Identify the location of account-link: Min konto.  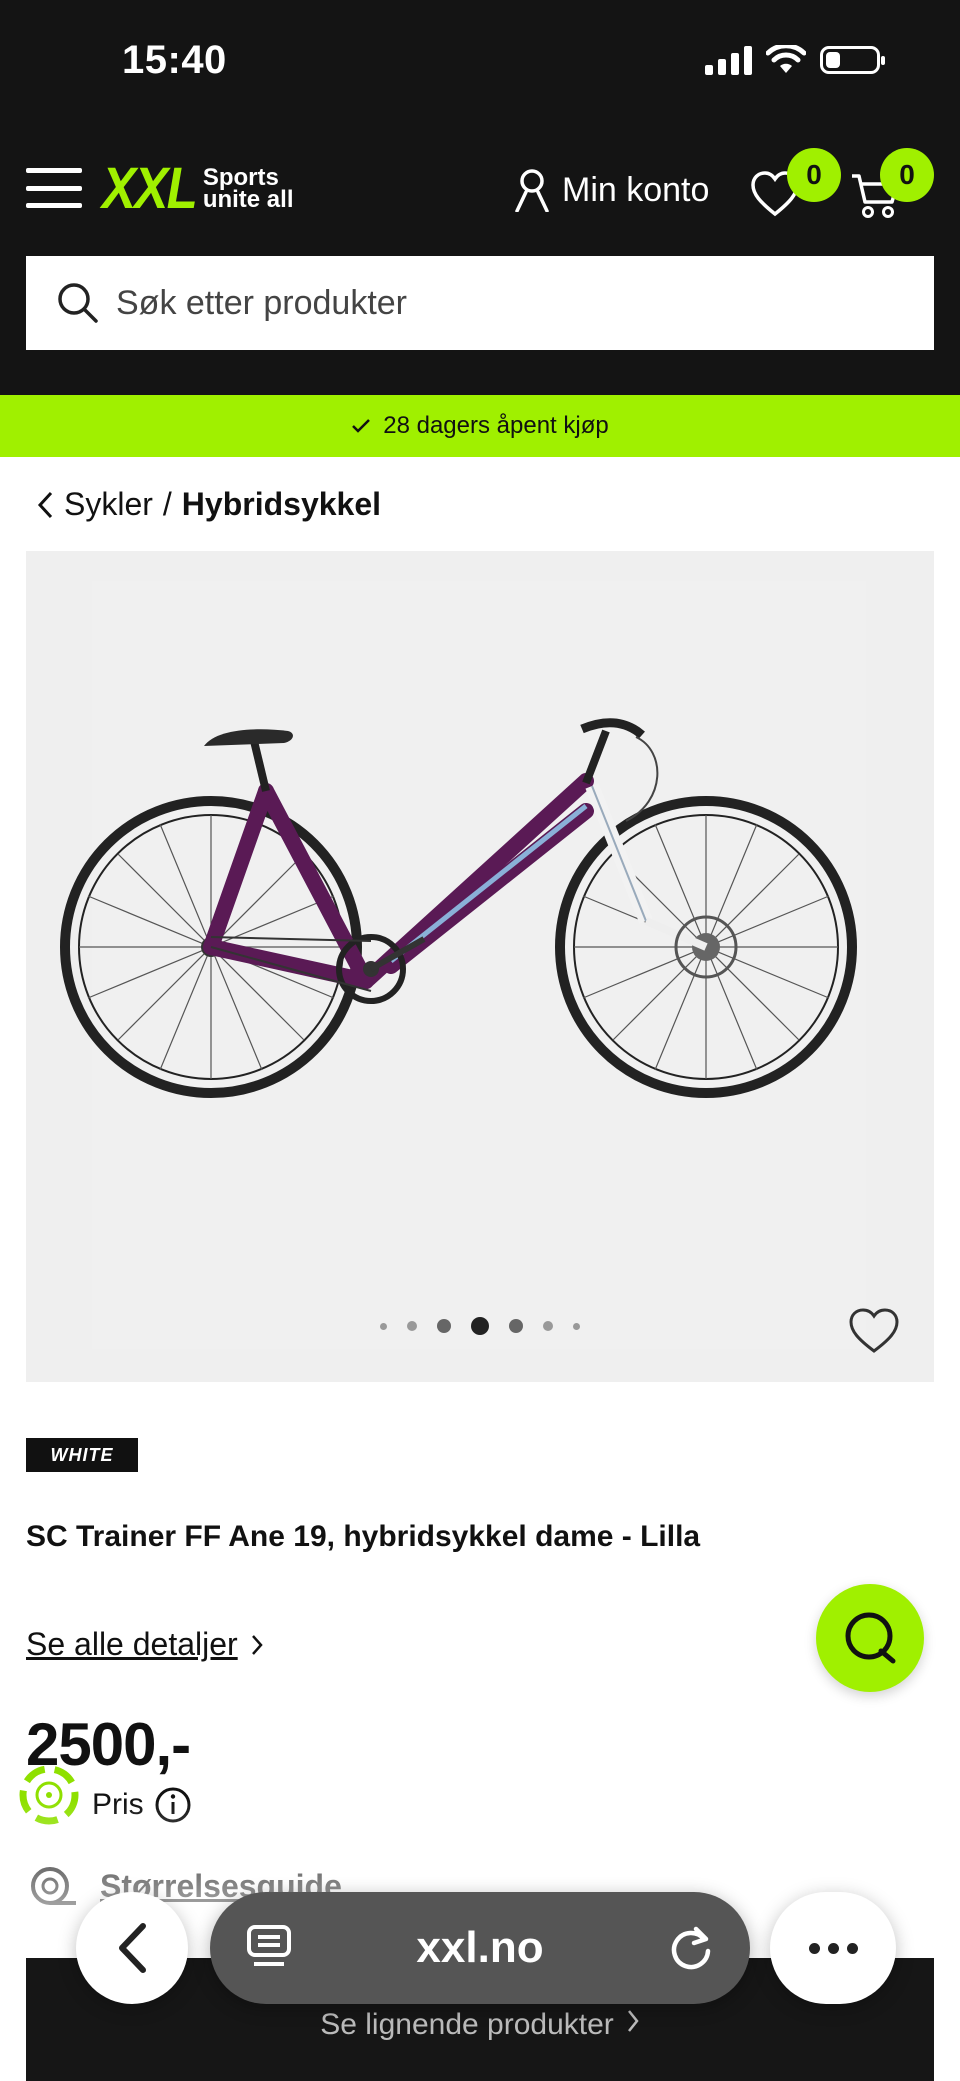
(611, 190).